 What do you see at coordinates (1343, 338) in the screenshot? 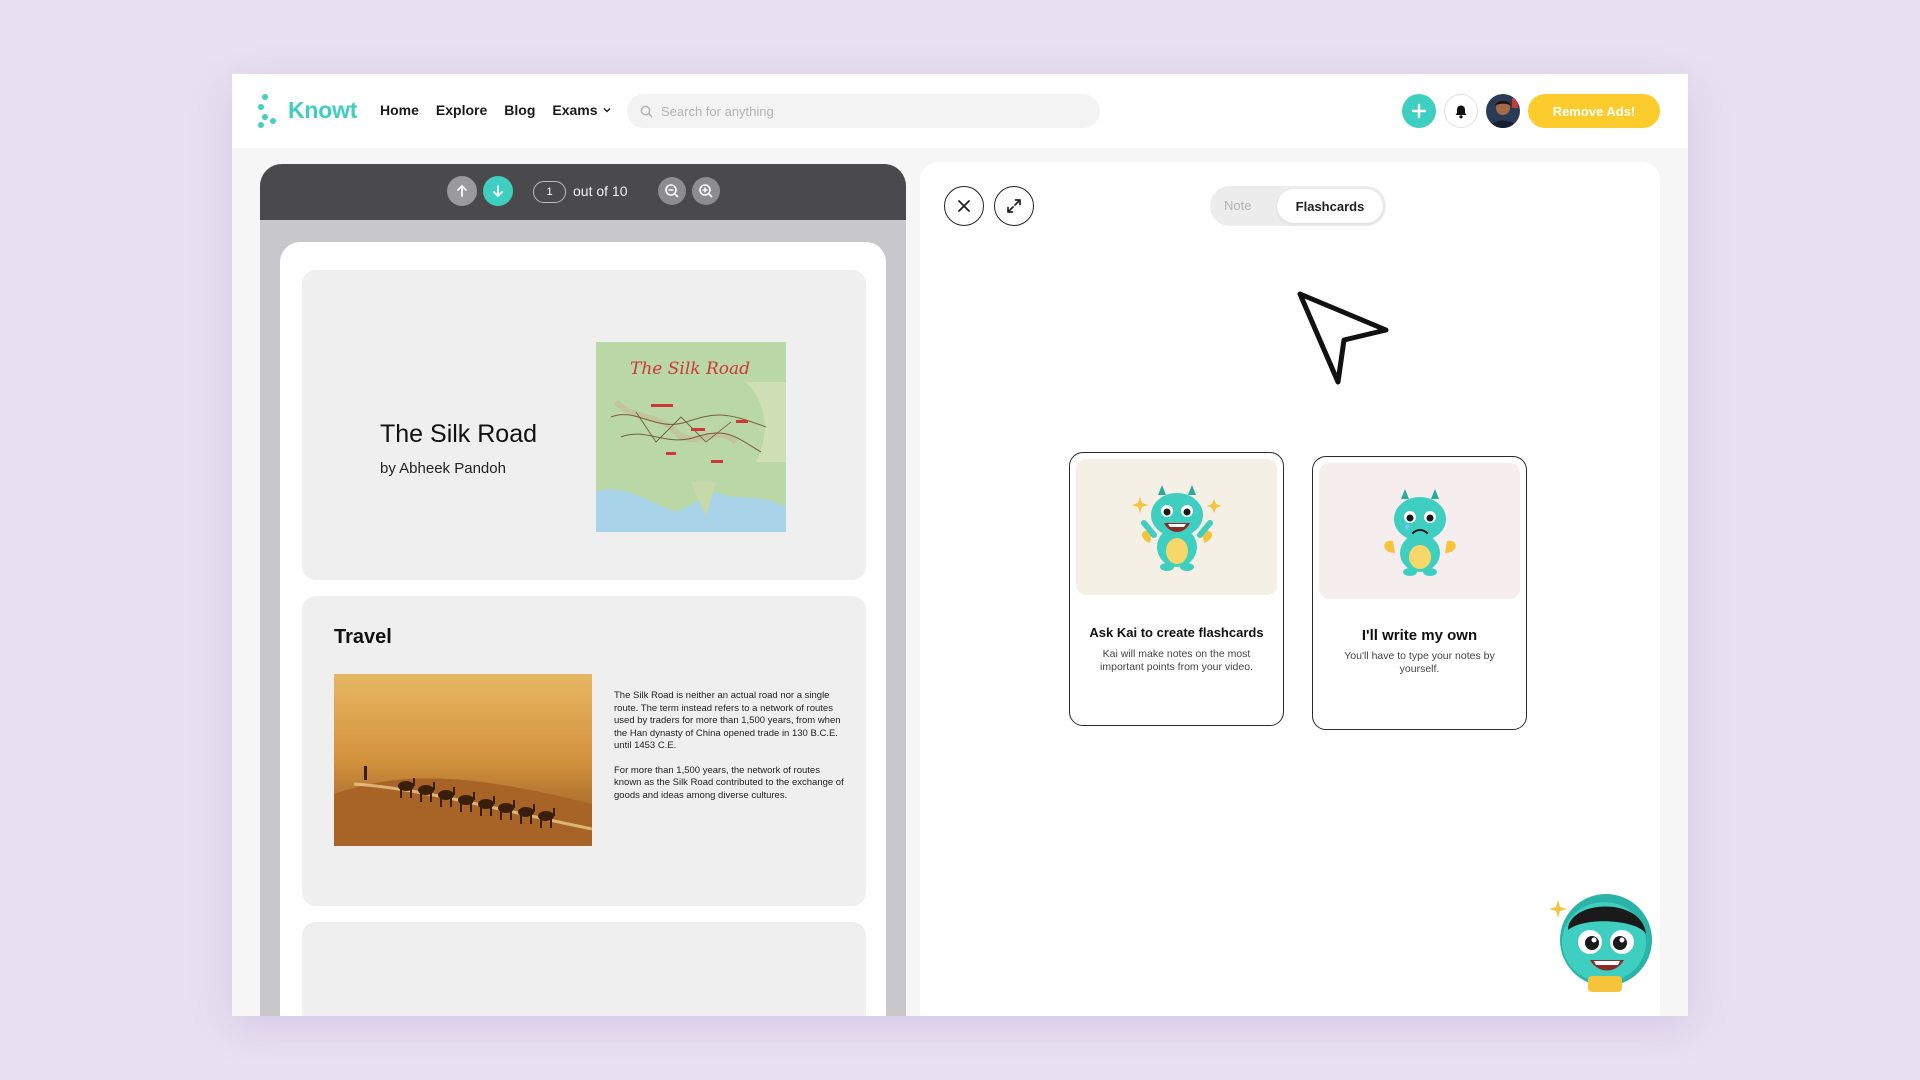
I see `cursor-pointer-icon` at bounding box center [1343, 338].